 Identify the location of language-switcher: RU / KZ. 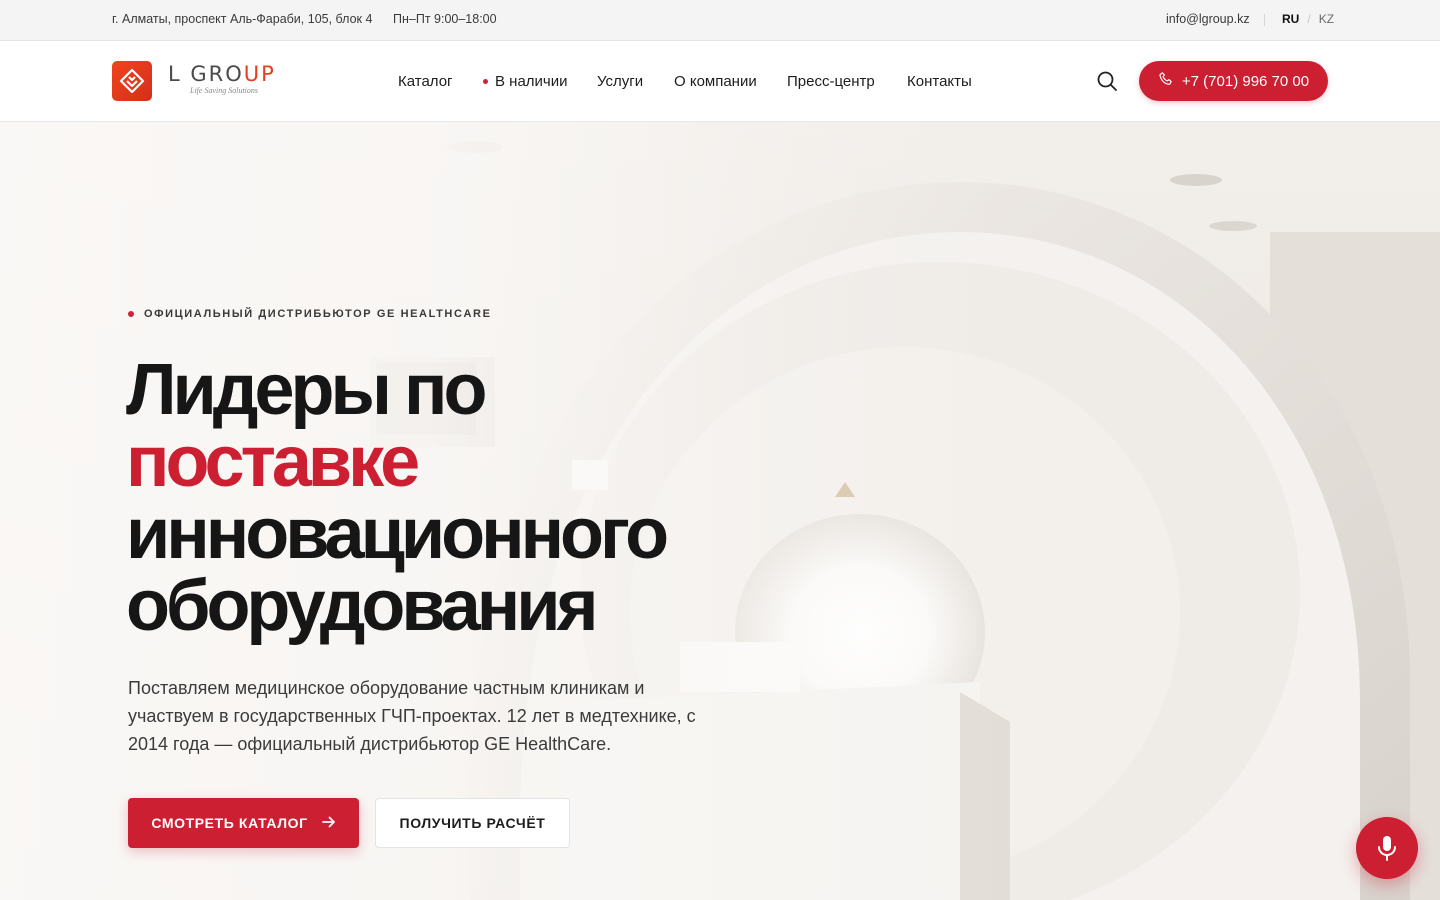
(1308, 19).